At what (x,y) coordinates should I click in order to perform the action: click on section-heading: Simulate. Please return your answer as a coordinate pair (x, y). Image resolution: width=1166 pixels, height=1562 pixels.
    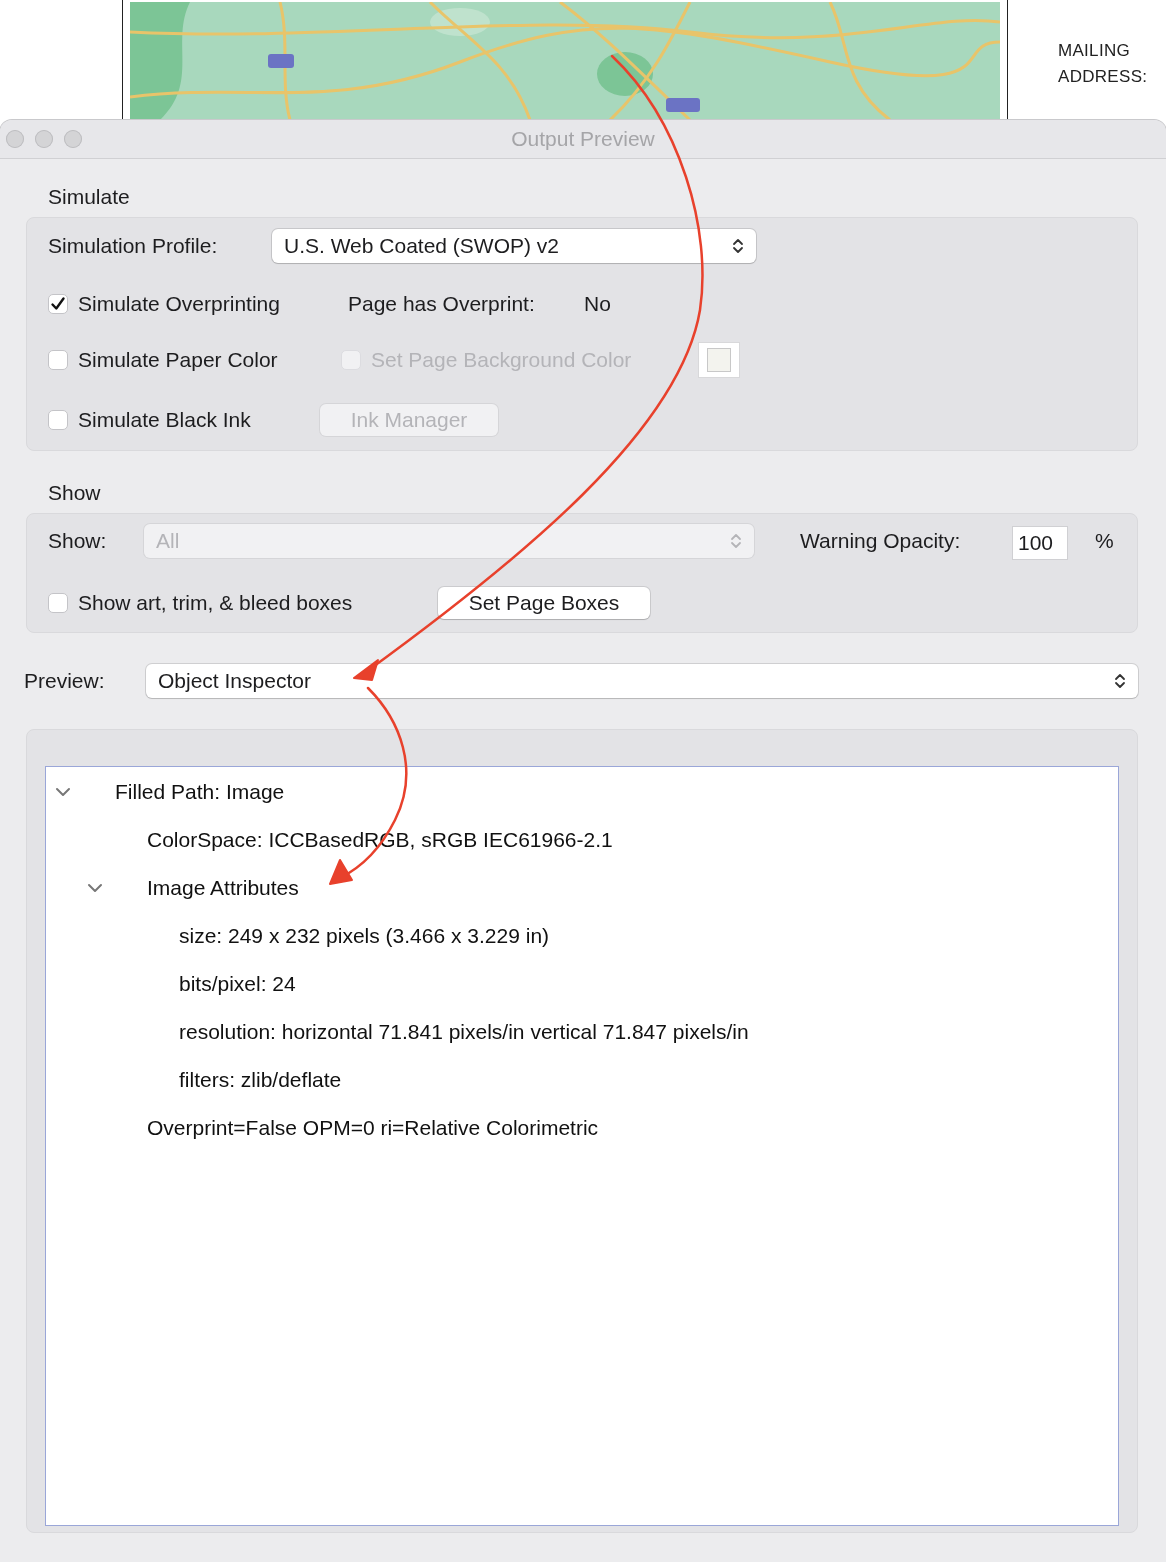
    Looking at the image, I should click on (89, 197).